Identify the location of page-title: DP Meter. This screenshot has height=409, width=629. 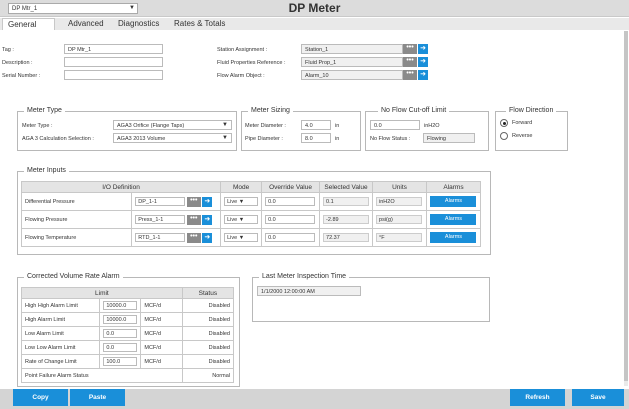
(314, 8).